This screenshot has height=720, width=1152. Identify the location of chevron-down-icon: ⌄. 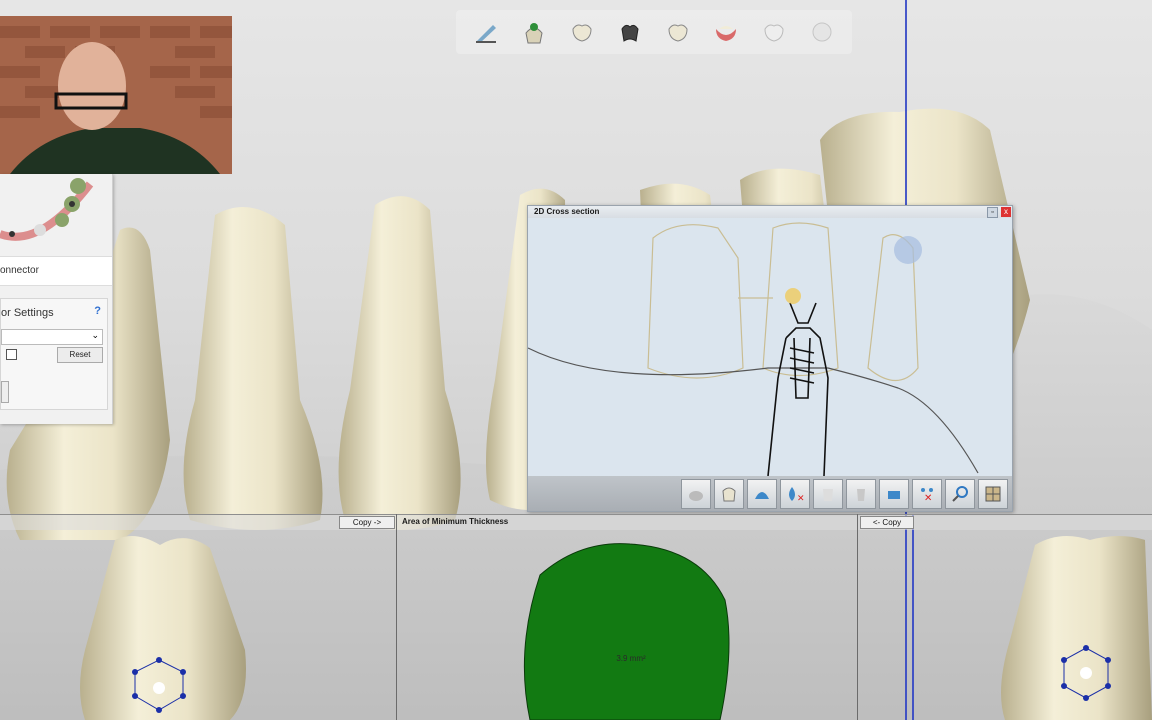
(95, 335).